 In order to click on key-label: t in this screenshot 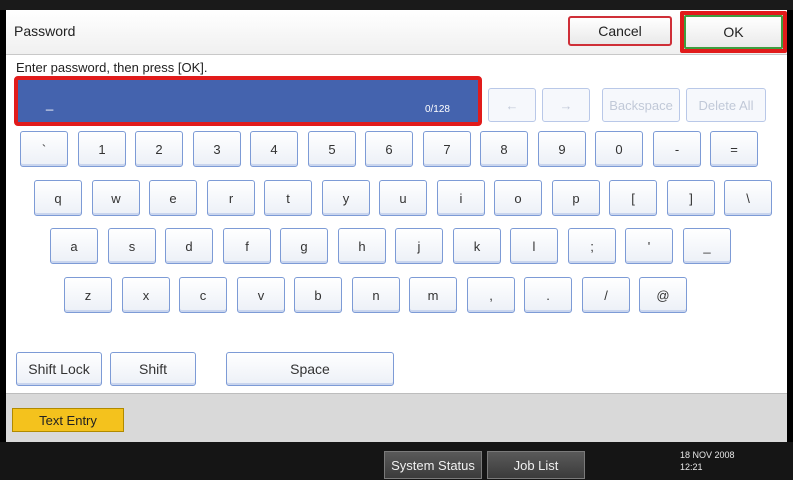, I will do `click(288, 198)`.